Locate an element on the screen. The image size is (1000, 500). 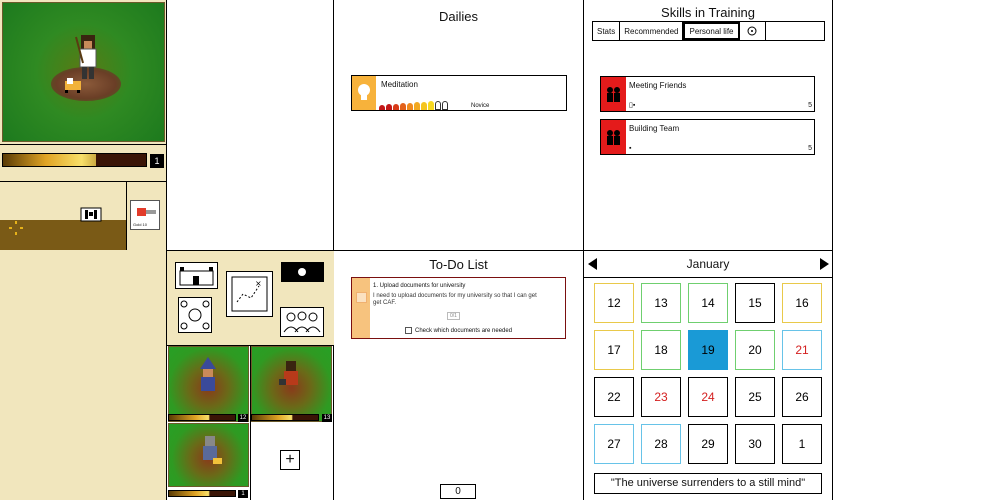
calendar-day: 13 is located at coordinates (661, 303).